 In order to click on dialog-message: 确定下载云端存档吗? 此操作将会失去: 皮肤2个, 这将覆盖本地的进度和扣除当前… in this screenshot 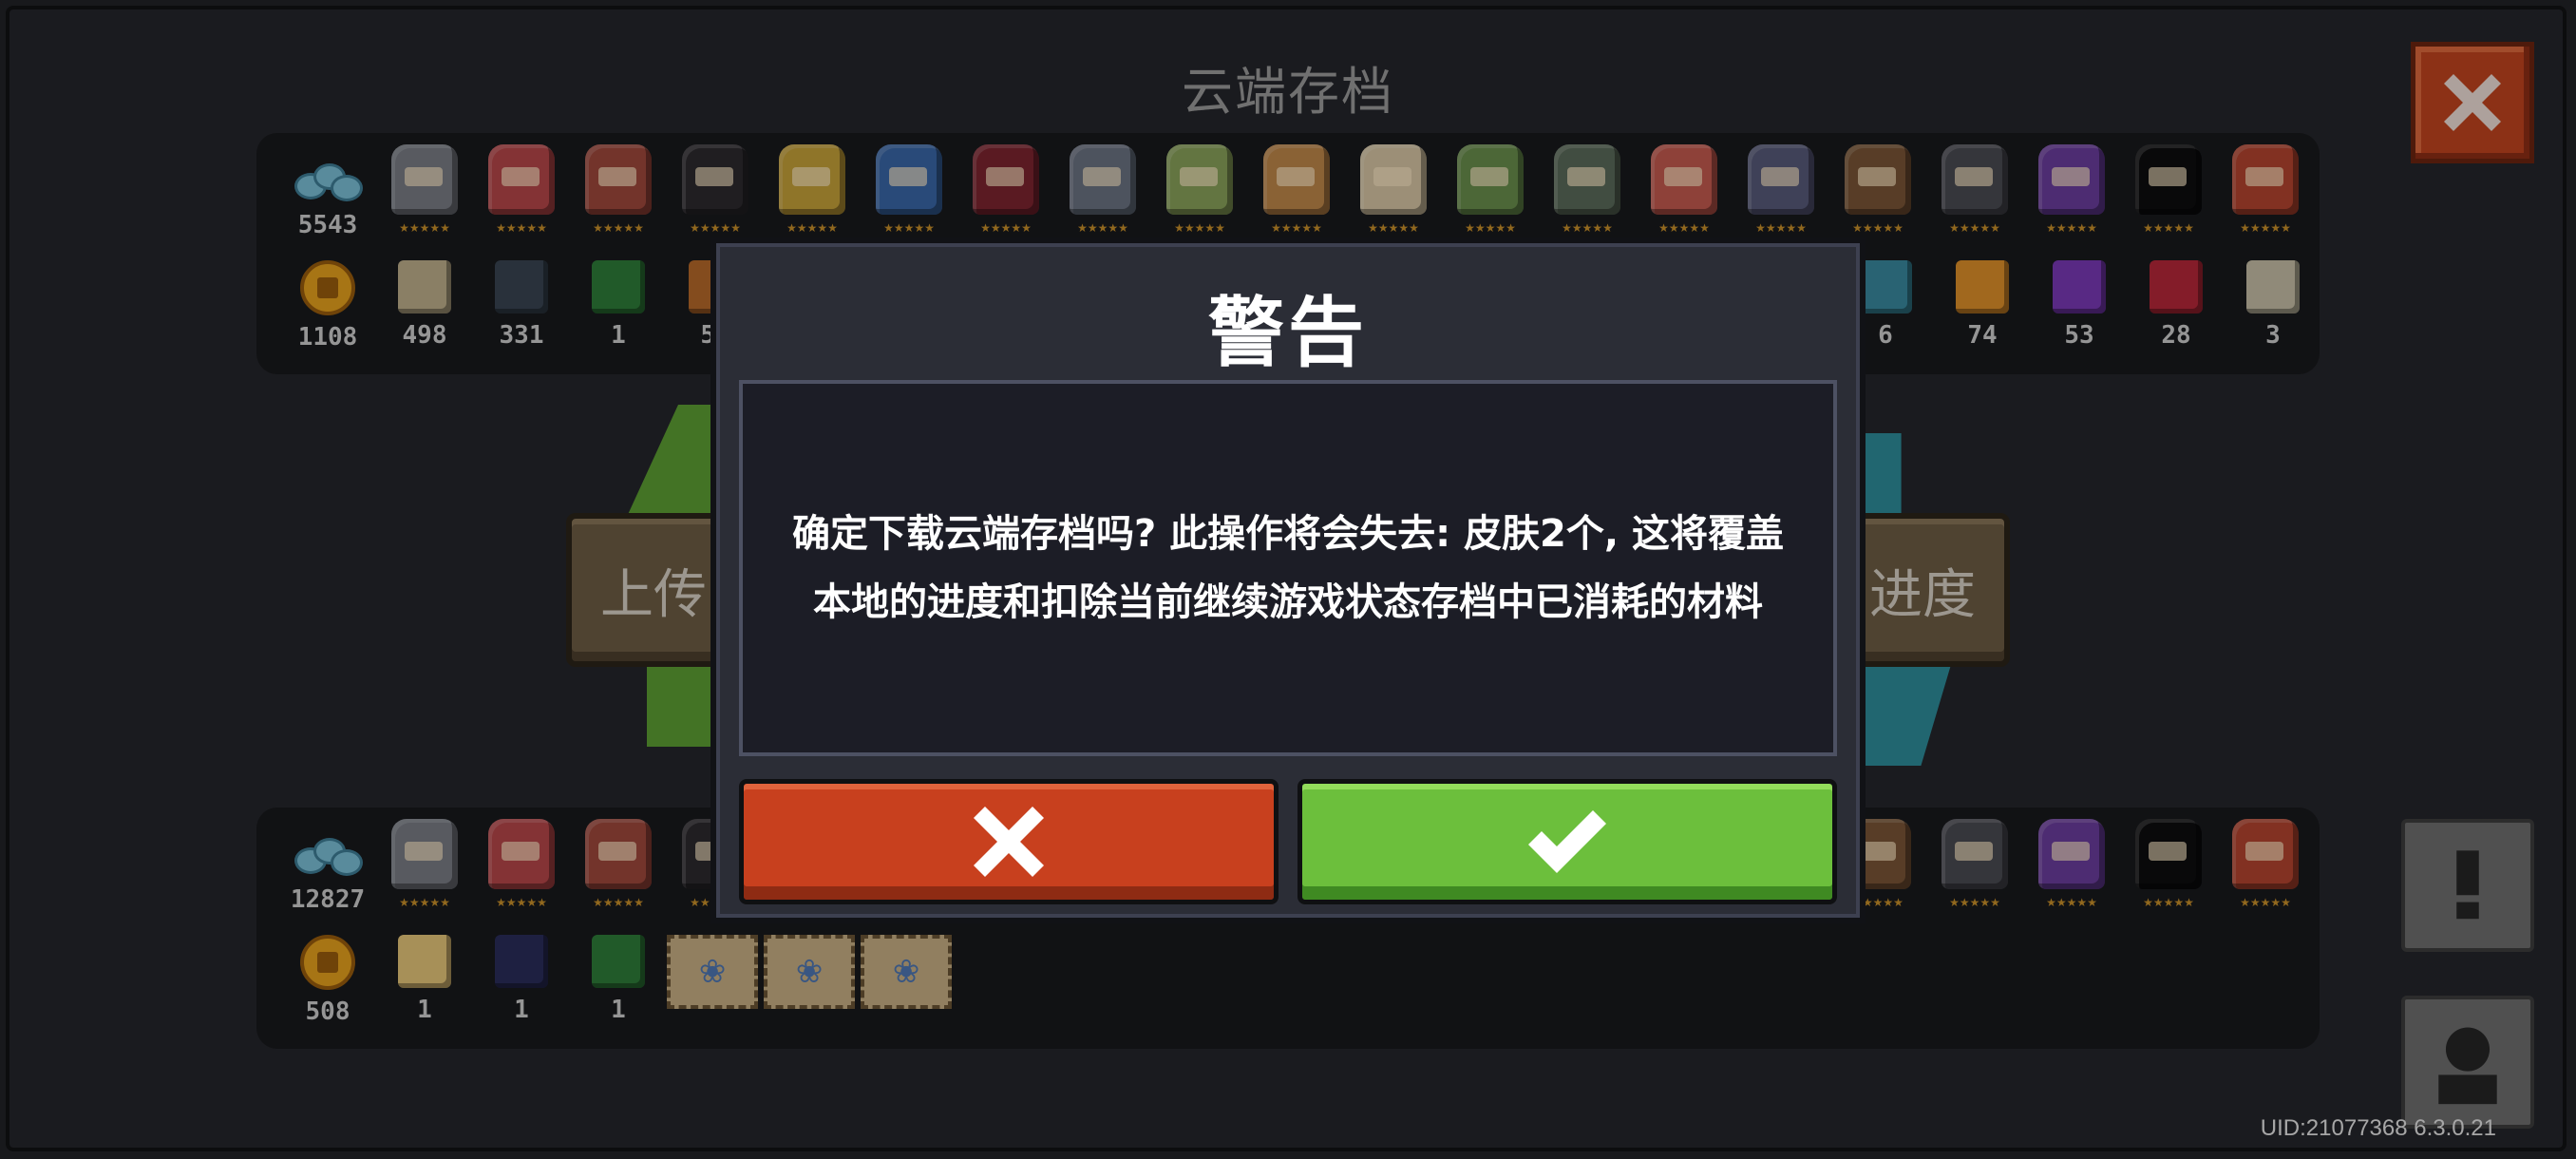, I will do `click(1287, 568)`.